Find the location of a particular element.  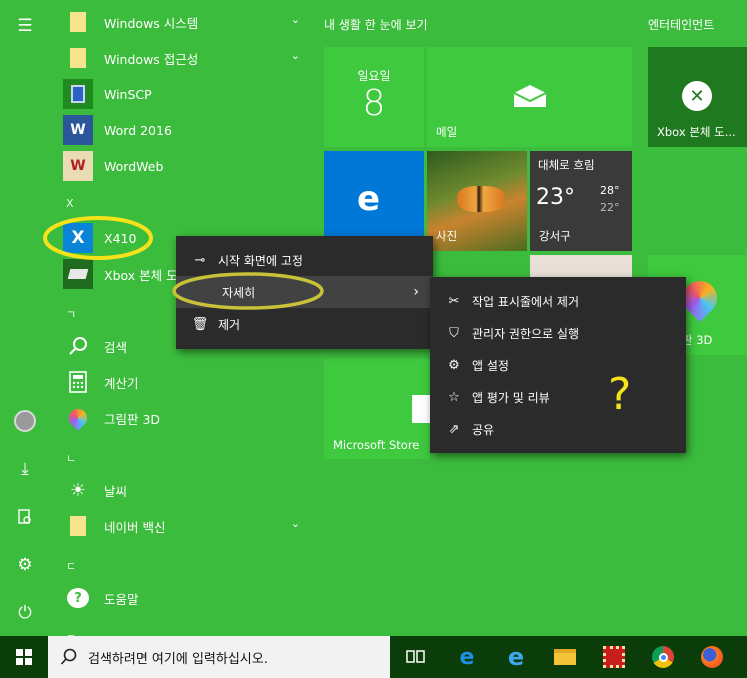

app-list-item: ? 도움말 is located at coordinates (185, 598).